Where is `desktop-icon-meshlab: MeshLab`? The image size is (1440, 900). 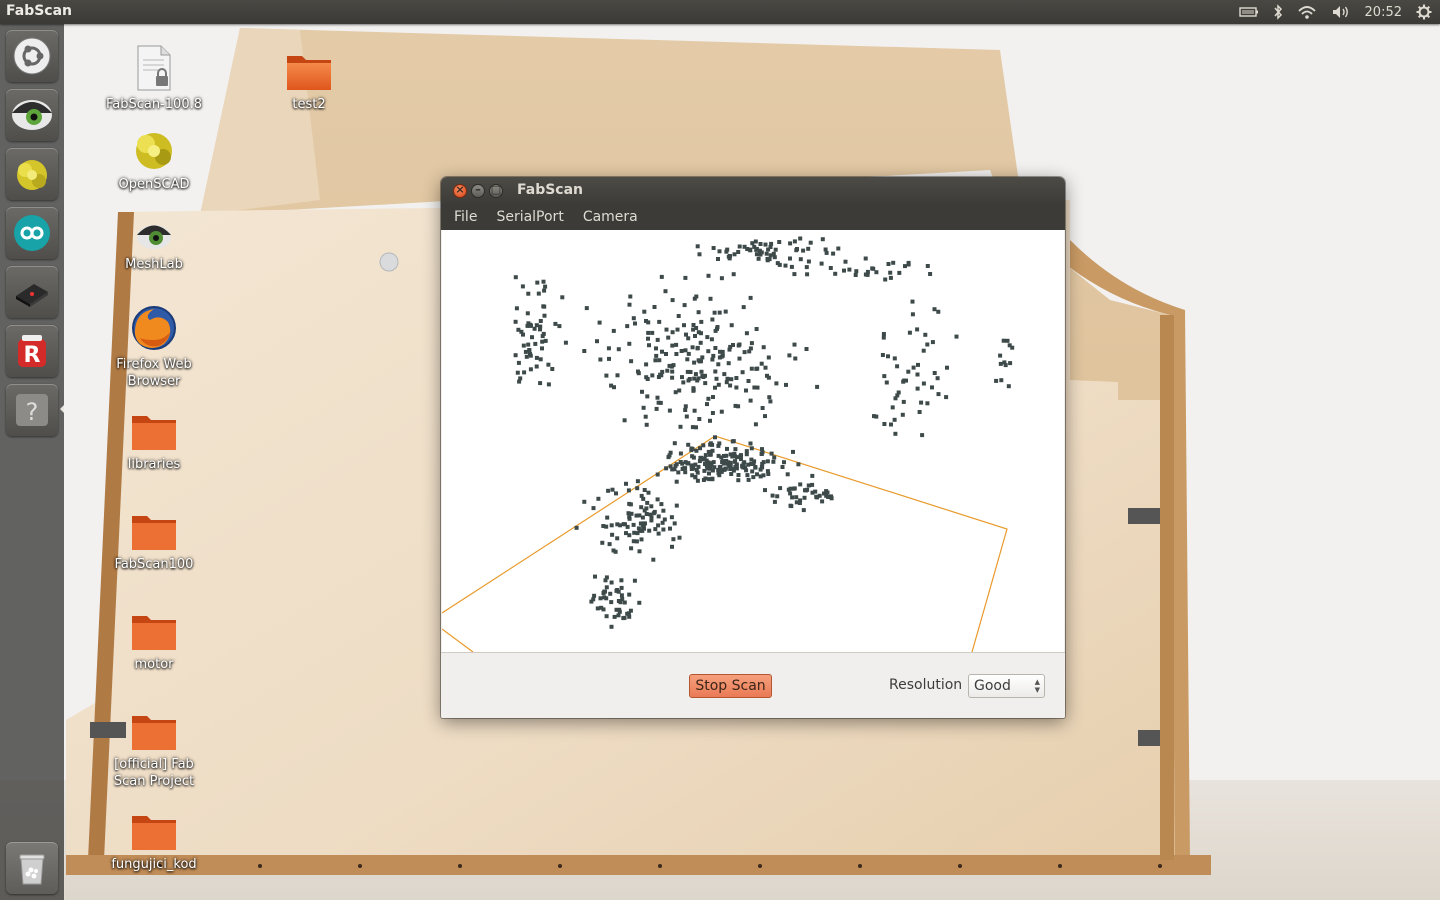
desktop-icon-meshlab: MeshLab is located at coordinates (154, 238).